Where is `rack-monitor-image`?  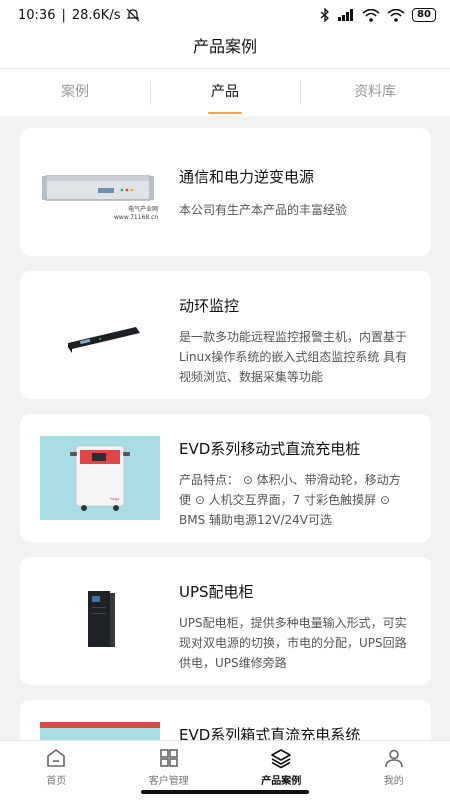
rack-monitor-image is located at coordinates (104, 340).